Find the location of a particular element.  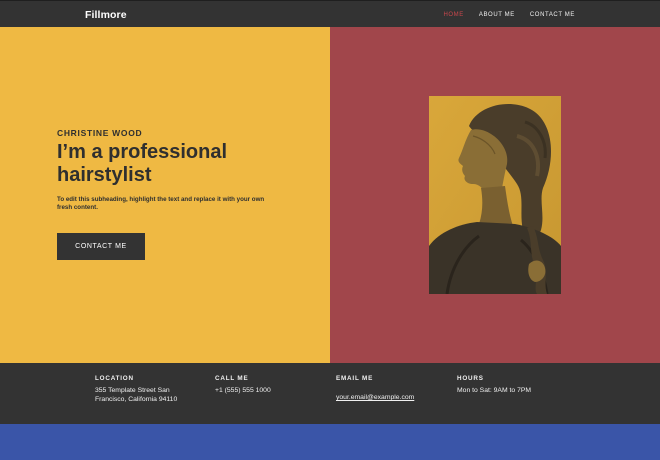

nav-contact-link: CONTACT ME is located at coordinates (552, 15).